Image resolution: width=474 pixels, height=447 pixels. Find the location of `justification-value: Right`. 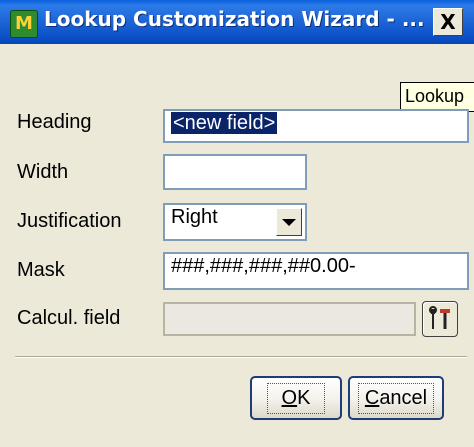

justification-value: Right is located at coordinates (194, 217).